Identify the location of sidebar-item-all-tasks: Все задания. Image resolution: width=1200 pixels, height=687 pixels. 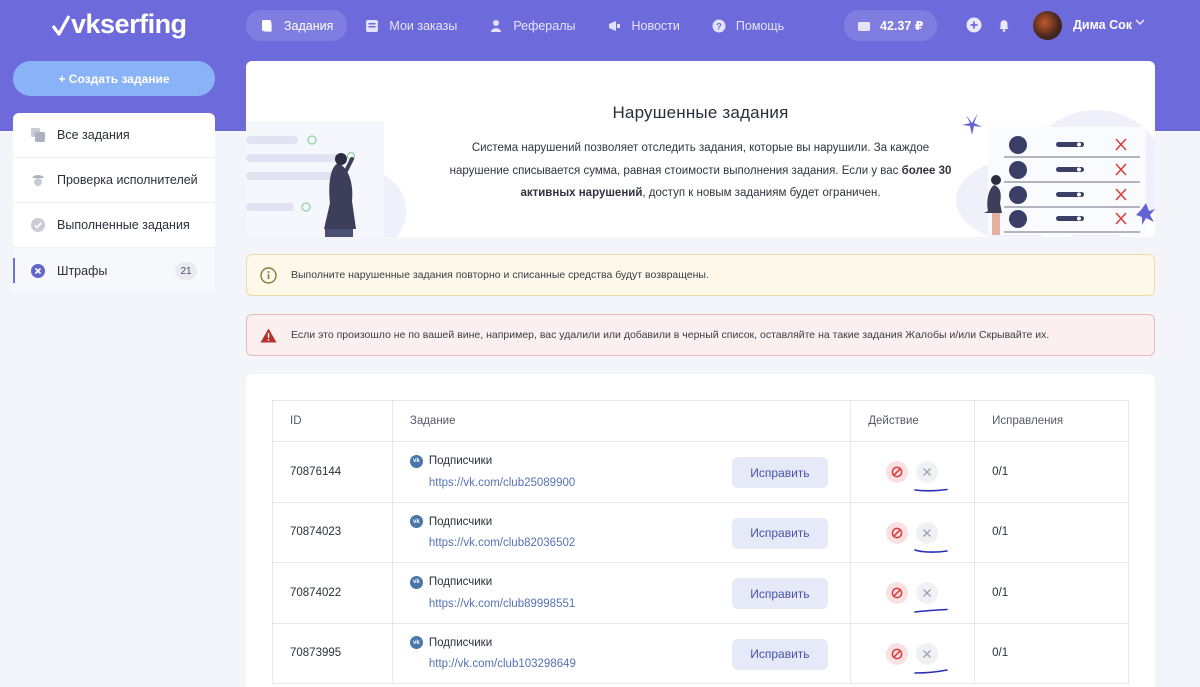
(114, 135).